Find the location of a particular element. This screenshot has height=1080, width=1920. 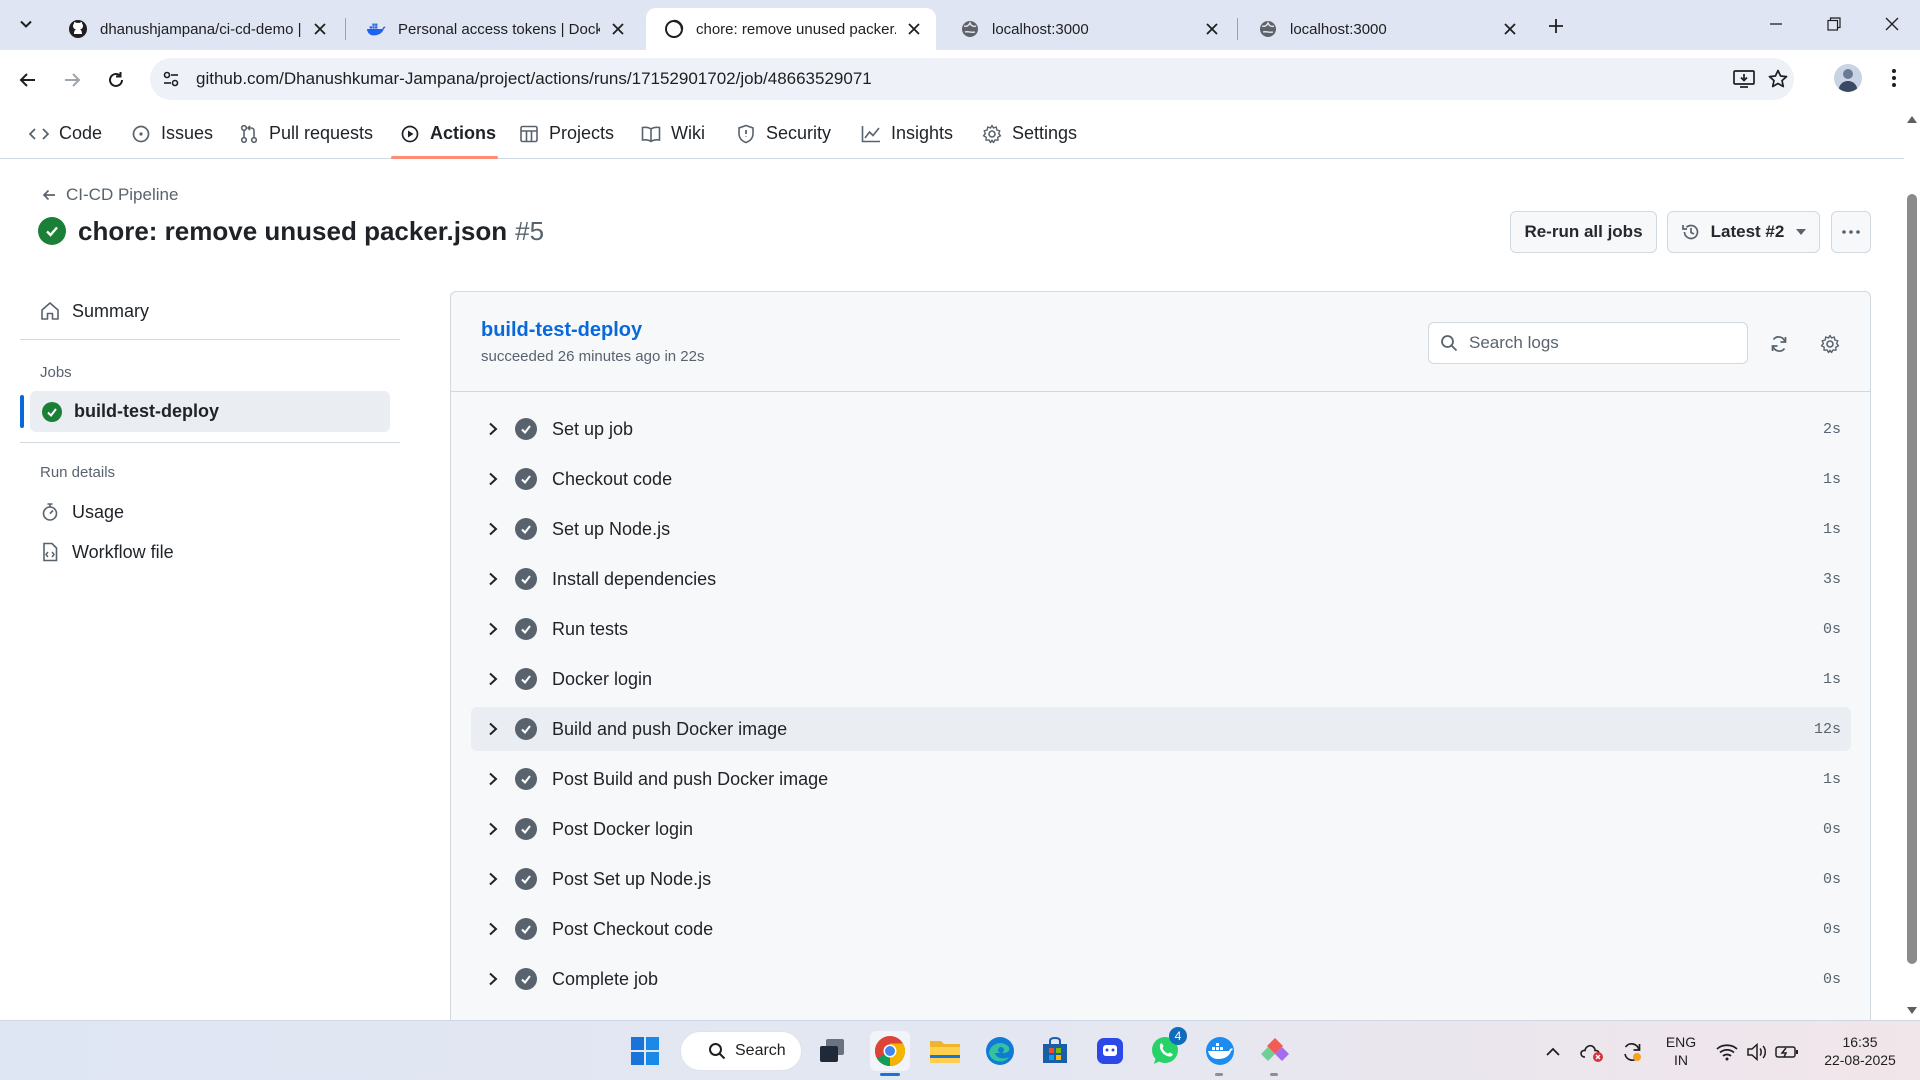

onedrive-tray-icon is located at coordinates (1592, 1052).